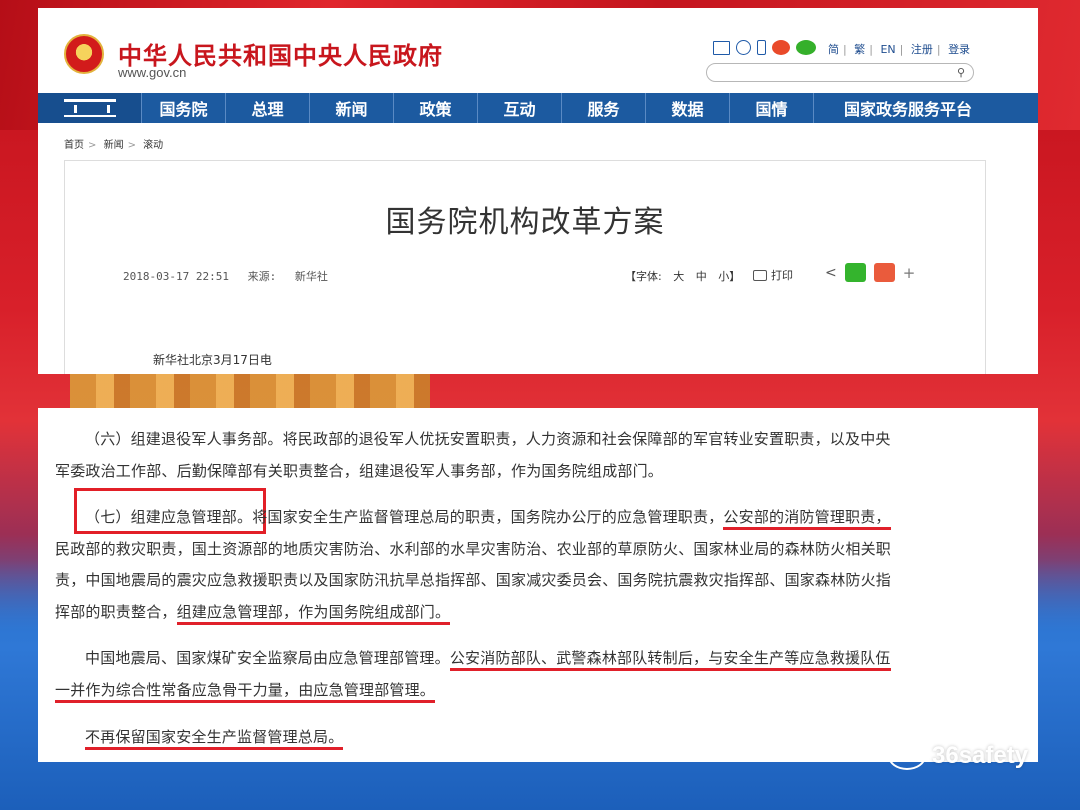 Image resolution: width=1080 pixels, height=810 pixels. What do you see at coordinates (262, 276) in the screenshot?
I see `source-label: 来源:` at bounding box center [262, 276].